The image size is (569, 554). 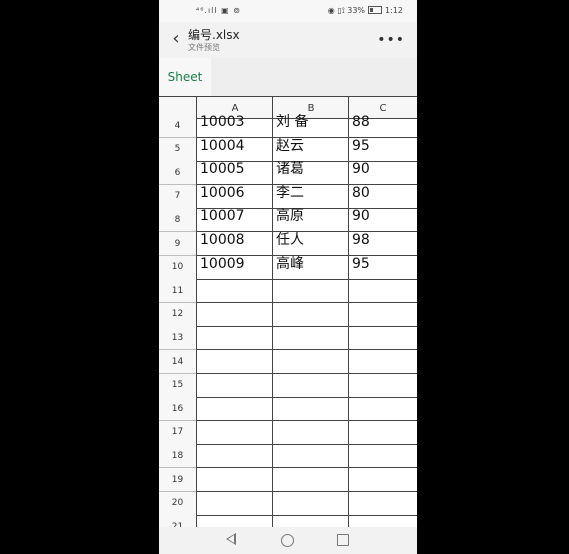 I want to click on table-row: 12, so click(x=288, y=314).